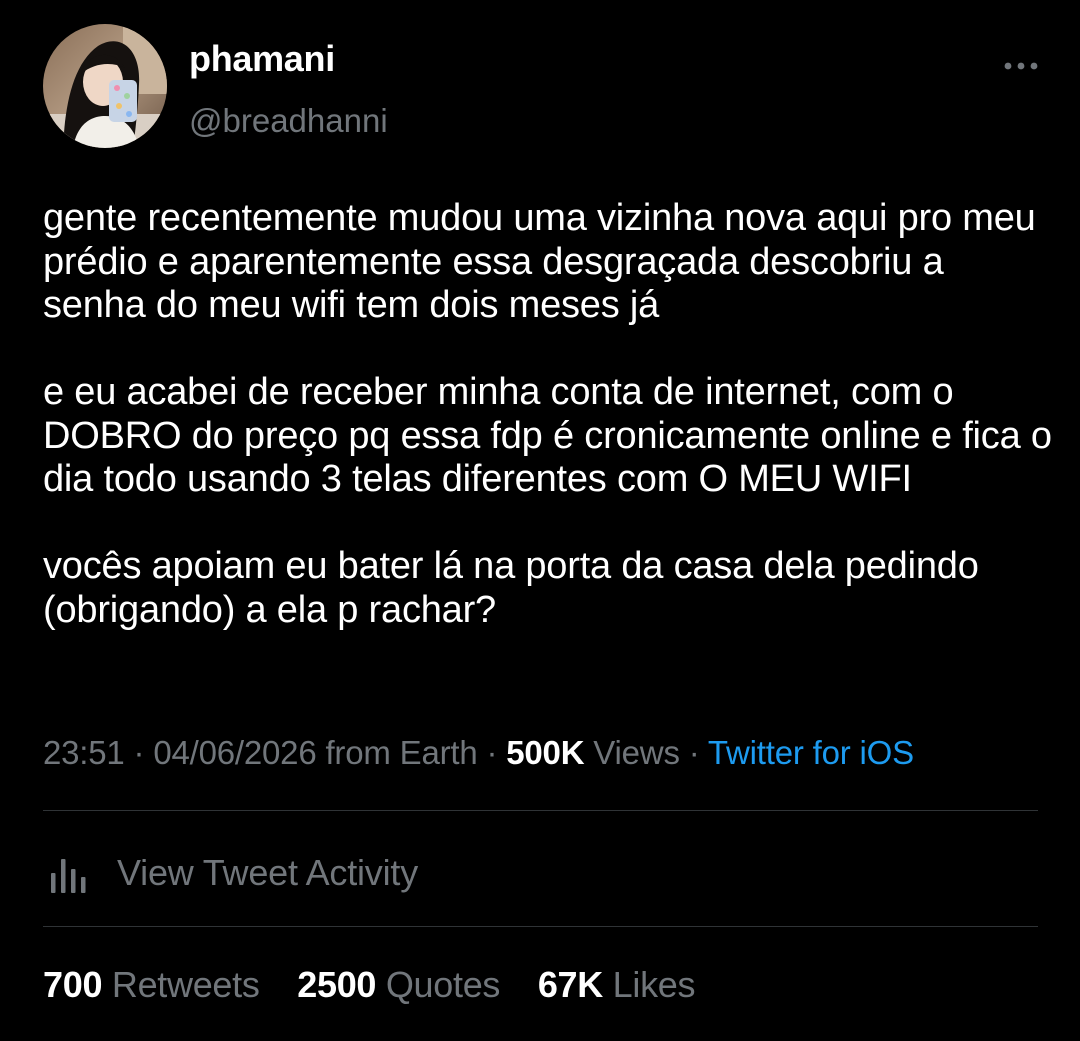  Describe the element at coordinates (811, 752) in the screenshot. I see `source-link: Twitter for iOS` at that location.